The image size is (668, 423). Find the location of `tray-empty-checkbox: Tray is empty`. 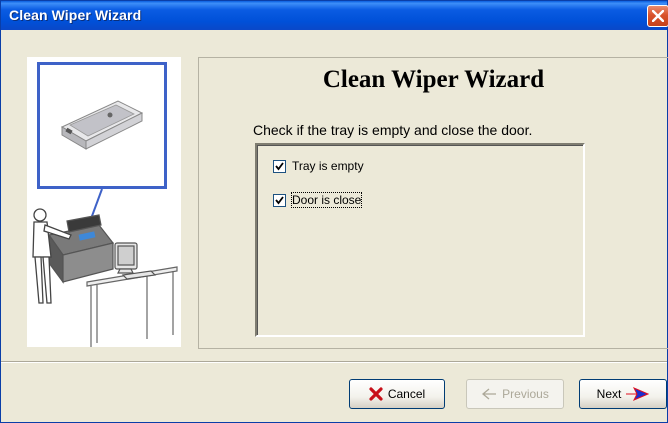

tray-empty-checkbox: Tray is empty is located at coordinates (318, 166).